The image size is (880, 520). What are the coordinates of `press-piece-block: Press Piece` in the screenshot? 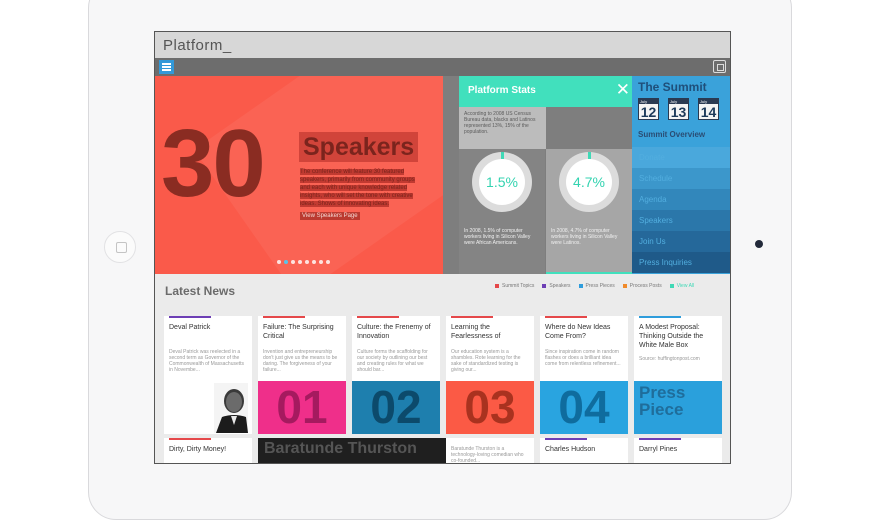 It's located at (678, 407).